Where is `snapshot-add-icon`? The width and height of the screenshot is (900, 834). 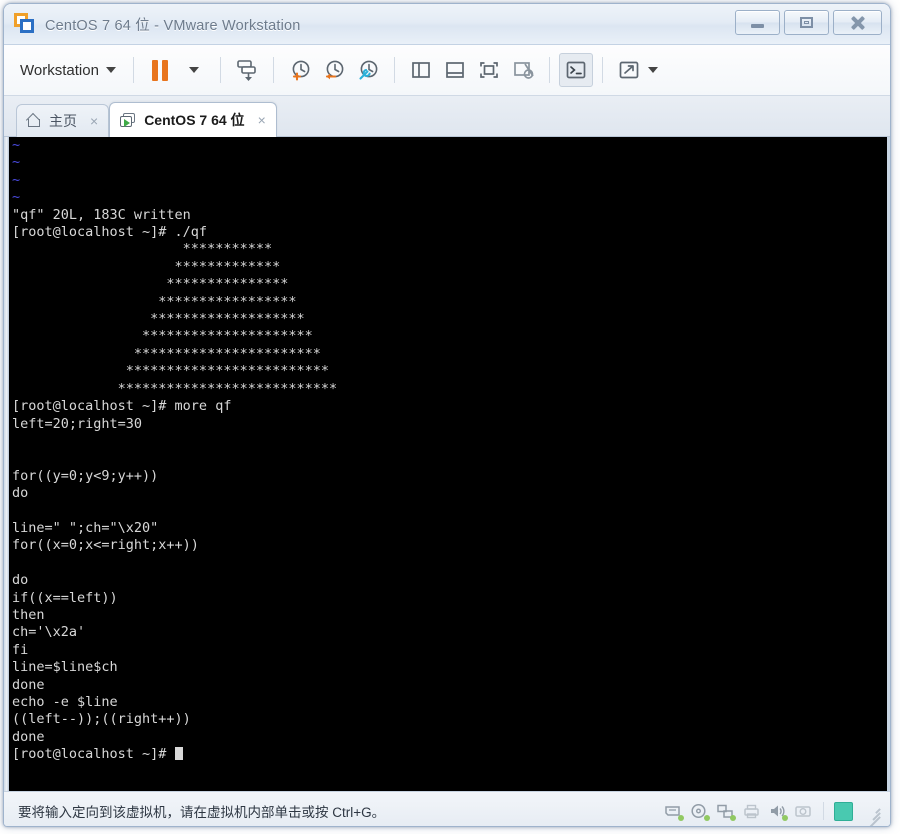
snapshot-add-icon is located at coordinates (301, 70).